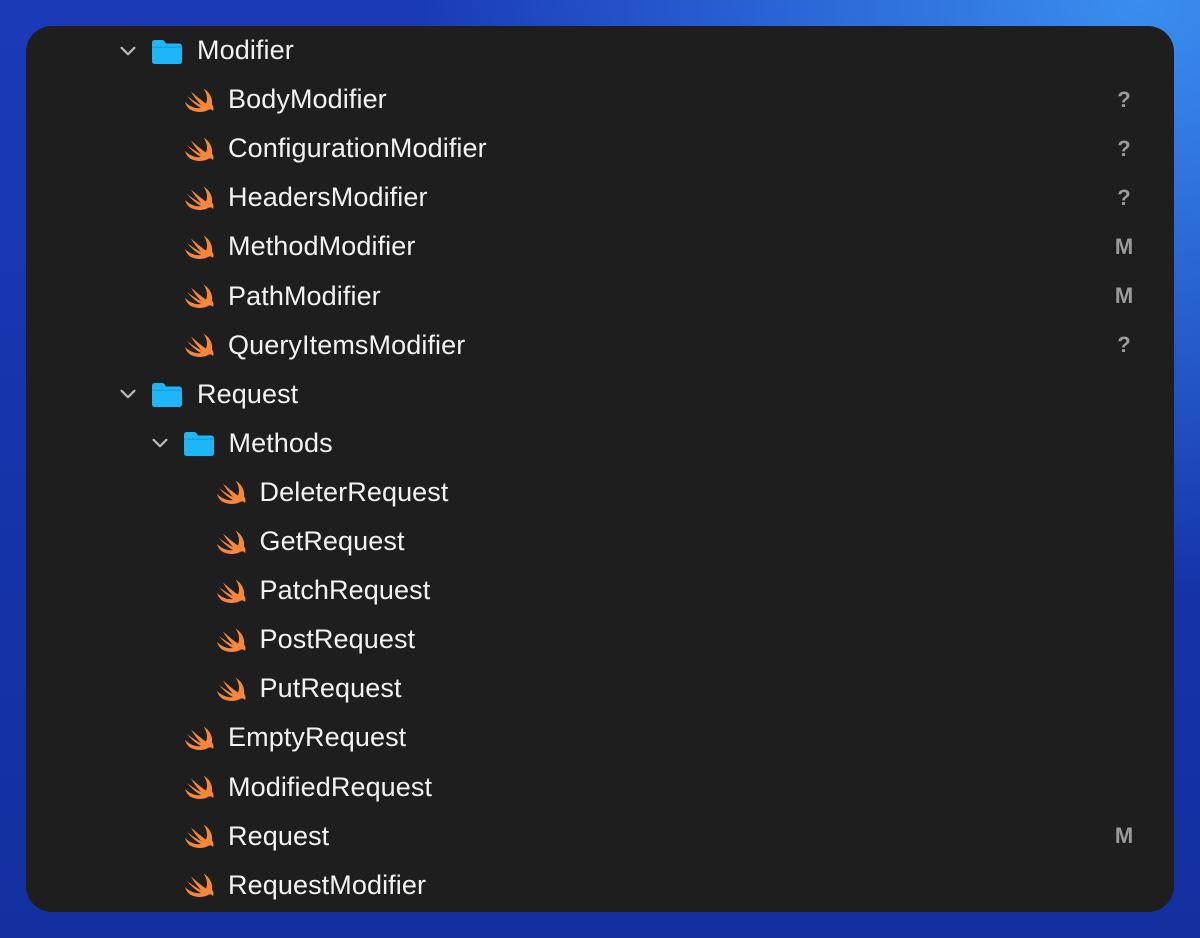 The width and height of the screenshot is (1200, 938). I want to click on folder-name: Request, so click(248, 393).